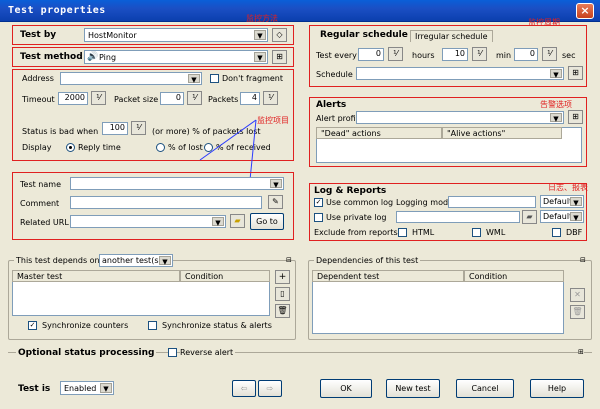 The image size is (600, 409). I want to click on sec-input: 0, so click(526, 54).